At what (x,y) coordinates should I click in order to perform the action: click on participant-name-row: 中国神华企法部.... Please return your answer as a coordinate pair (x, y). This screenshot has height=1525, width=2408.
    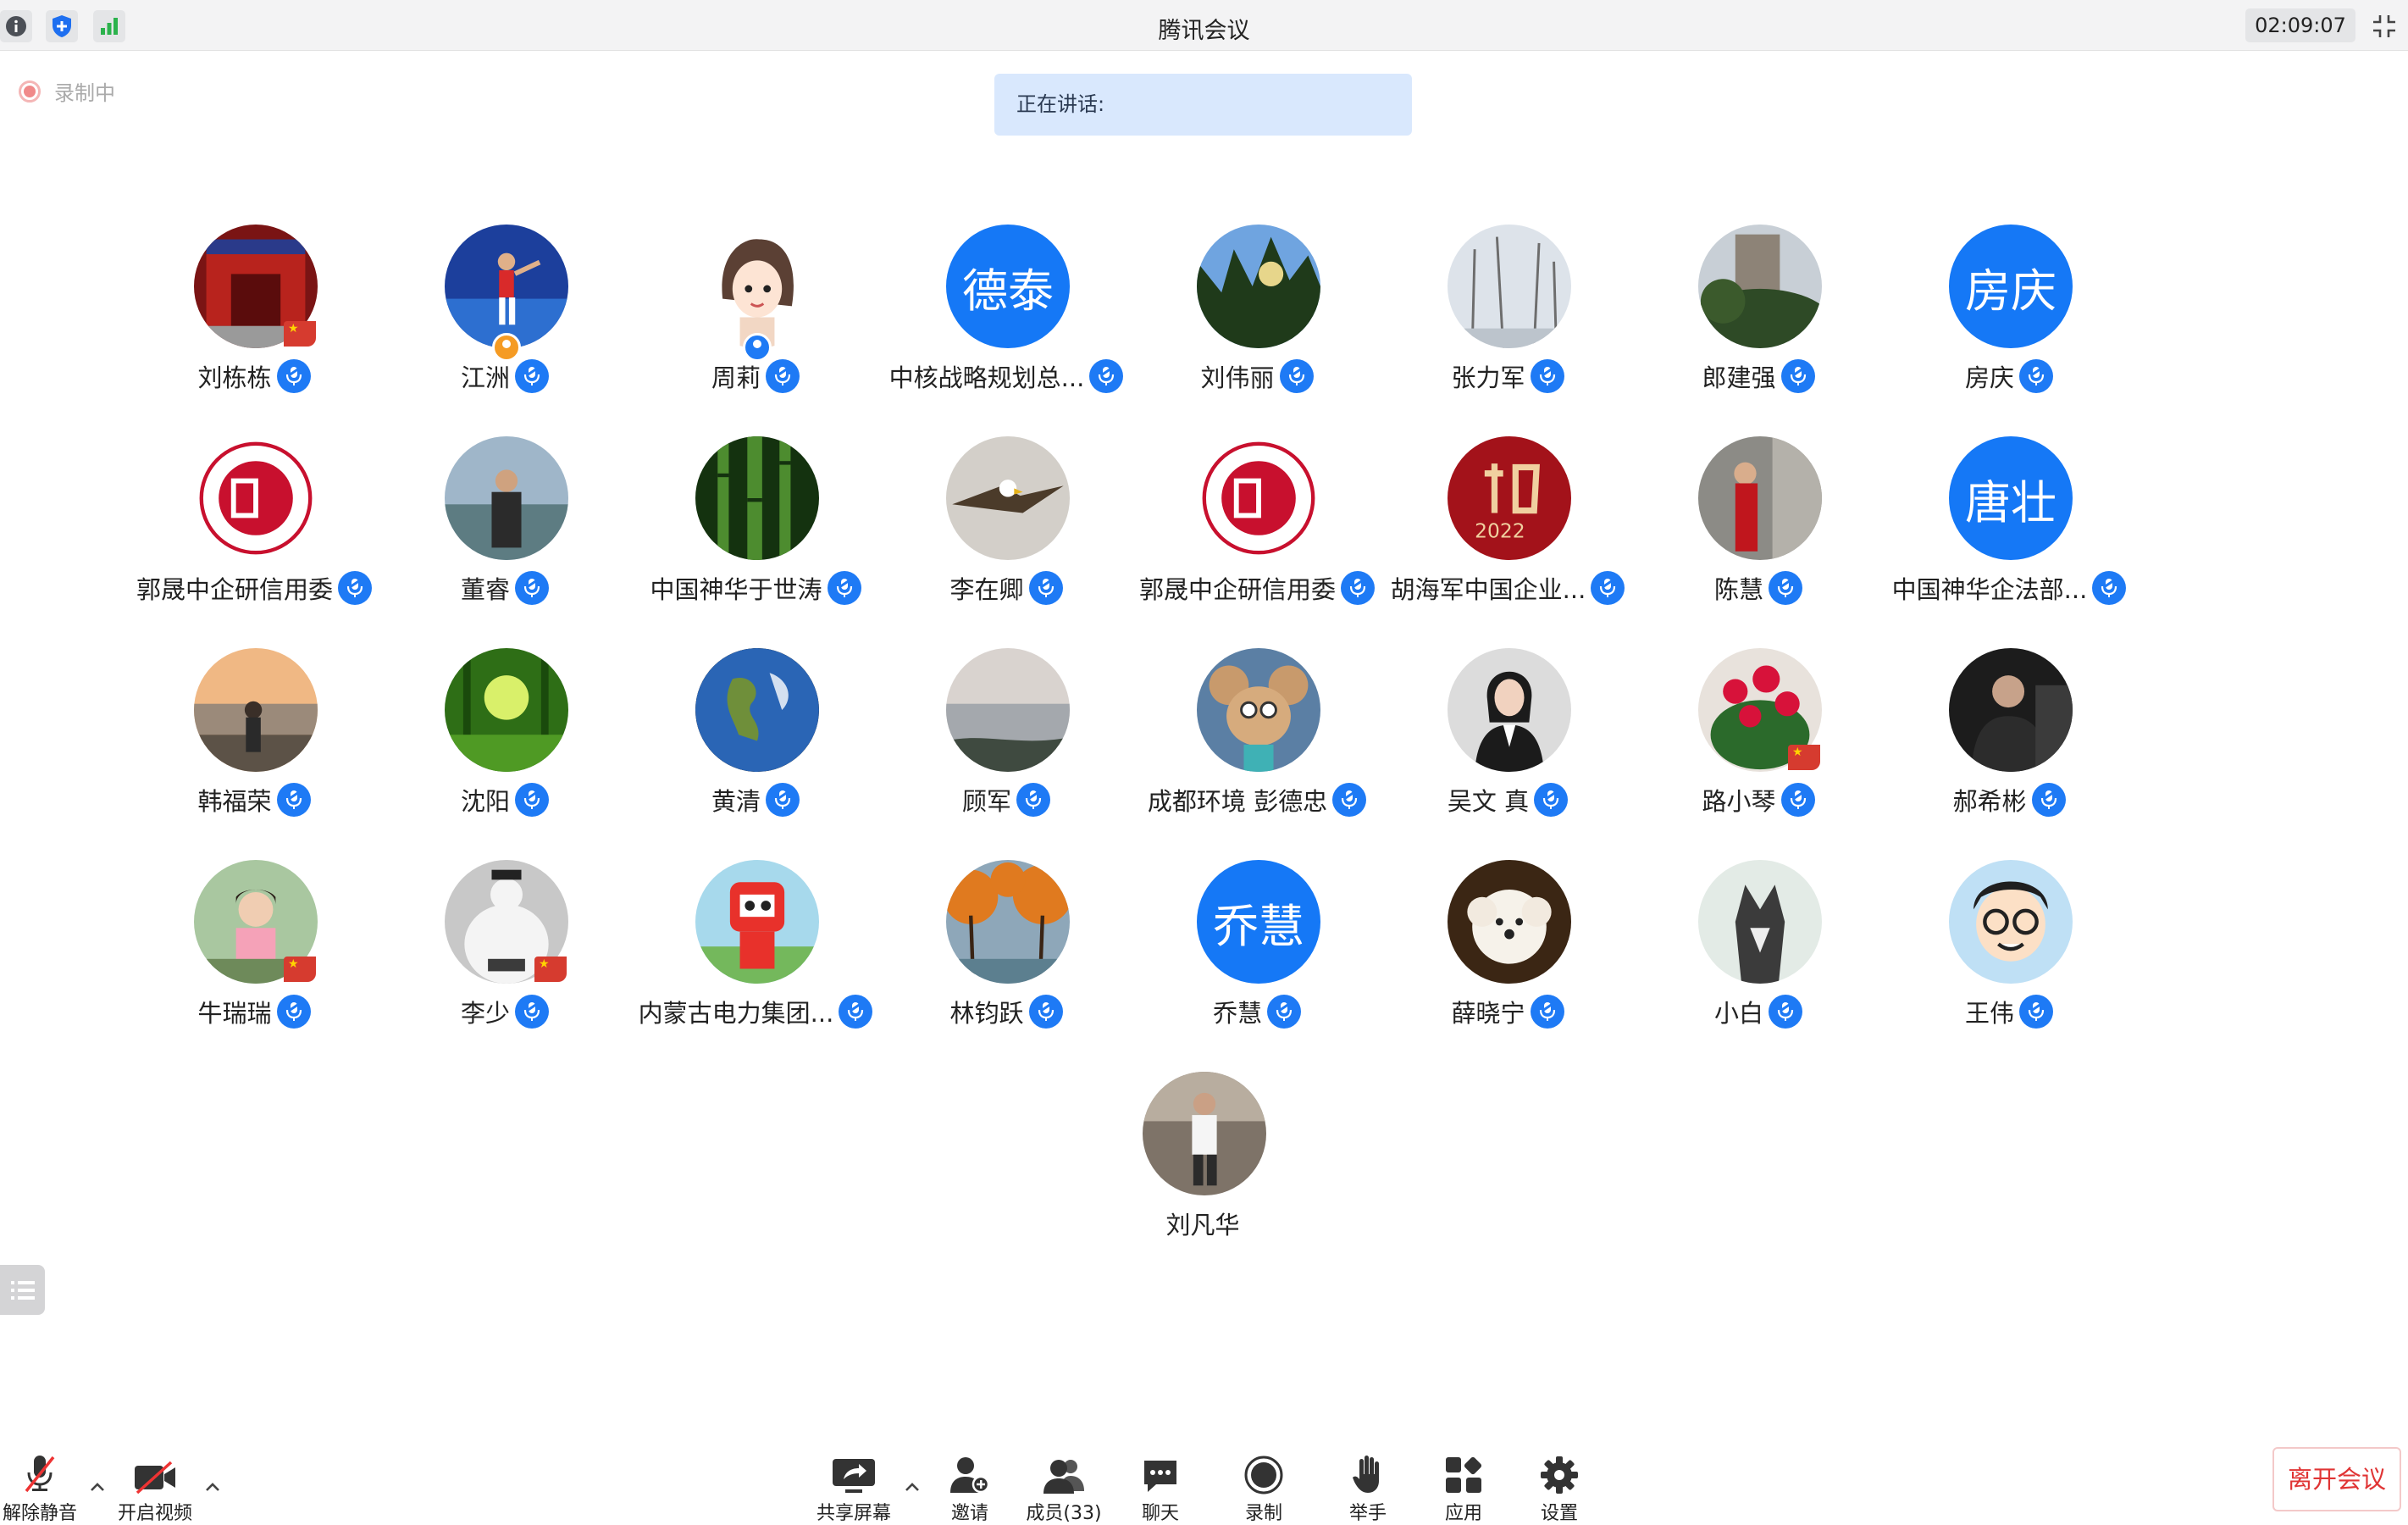
    Looking at the image, I should click on (2009, 588).